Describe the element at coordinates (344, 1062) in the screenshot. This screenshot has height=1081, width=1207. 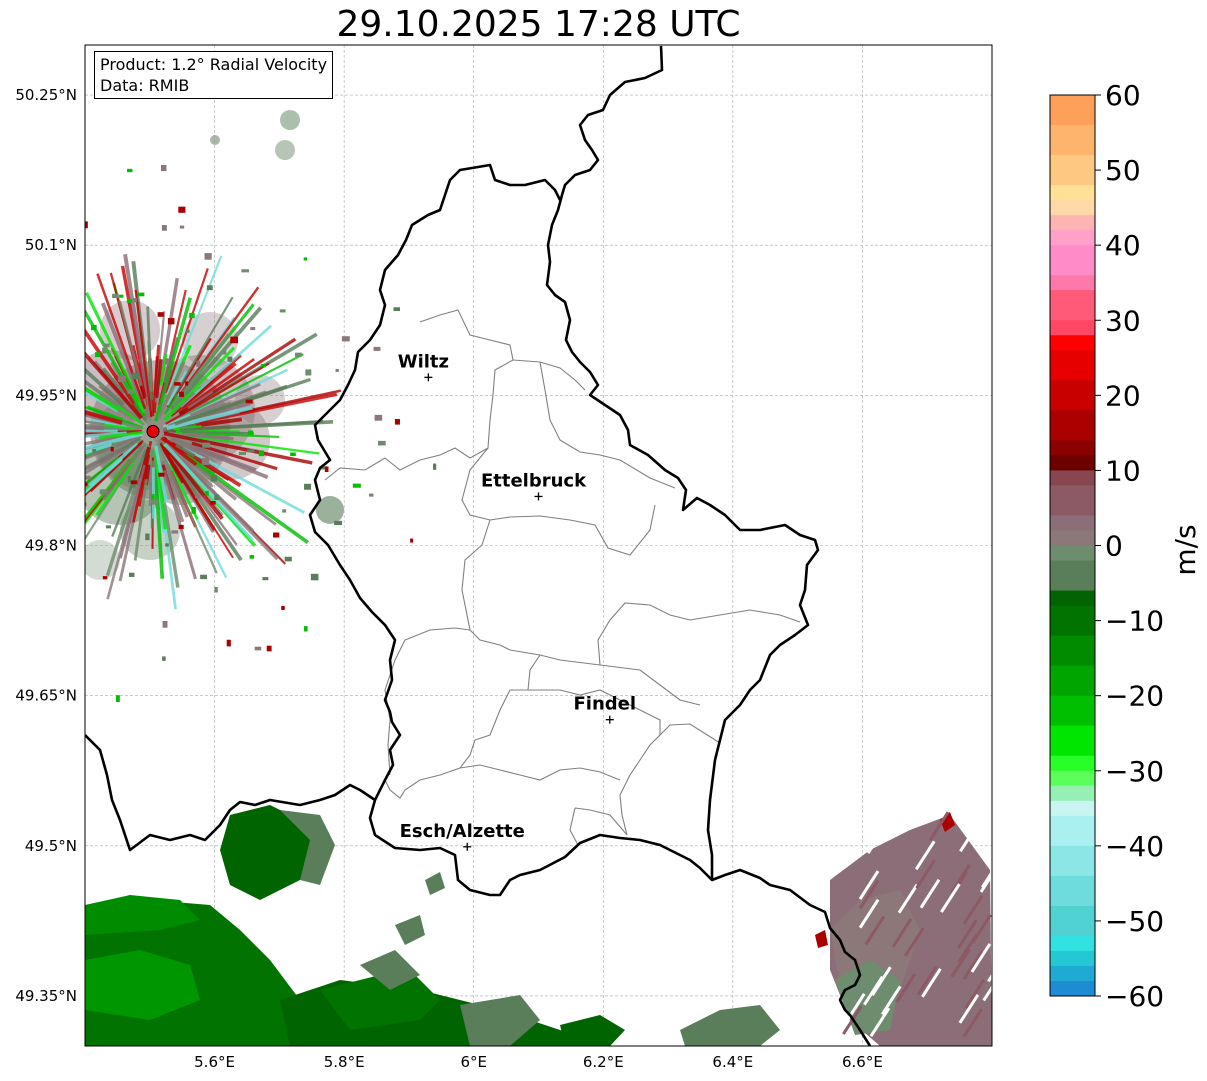
I see `lon-tick-label: 5.8°E` at that location.